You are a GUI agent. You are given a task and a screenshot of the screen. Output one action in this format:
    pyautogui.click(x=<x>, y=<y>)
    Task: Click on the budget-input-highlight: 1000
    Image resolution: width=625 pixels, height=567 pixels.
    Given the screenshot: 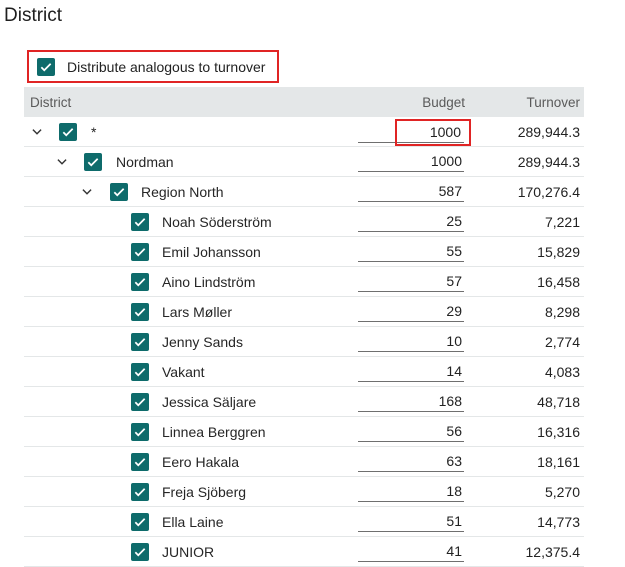 What is the action you would take?
    pyautogui.click(x=433, y=132)
    